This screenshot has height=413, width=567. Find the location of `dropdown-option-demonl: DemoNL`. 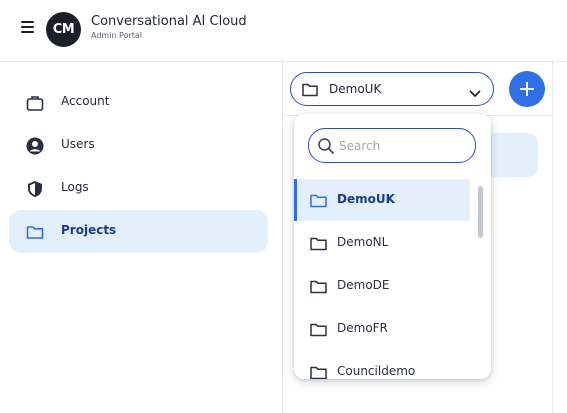

dropdown-option-demonl: DemoNL is located at coordinates (382, 243).